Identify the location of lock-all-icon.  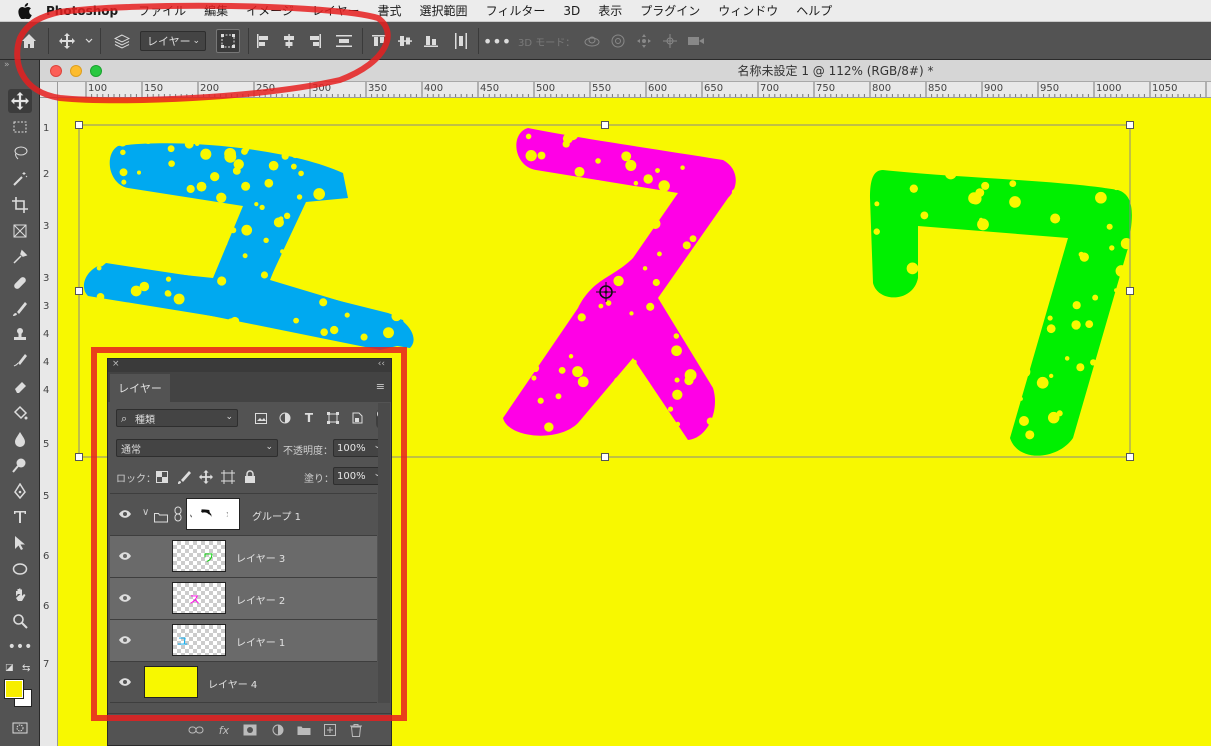
(250, 477).